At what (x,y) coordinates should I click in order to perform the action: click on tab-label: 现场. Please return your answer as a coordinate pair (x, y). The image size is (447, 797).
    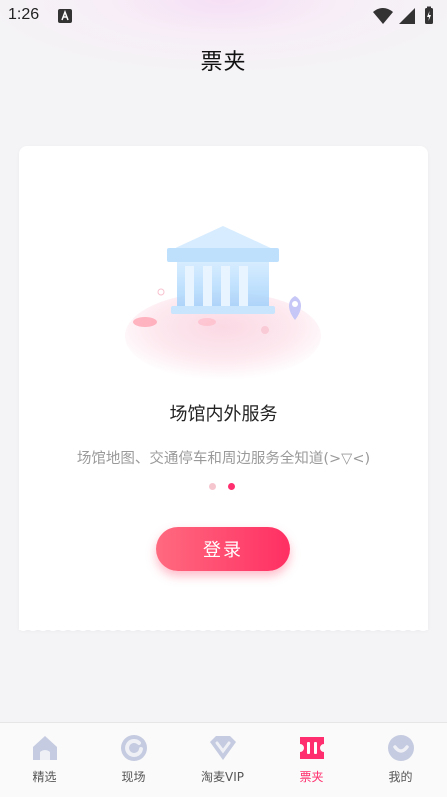
    Looking at the image, I should click on (133, 777).